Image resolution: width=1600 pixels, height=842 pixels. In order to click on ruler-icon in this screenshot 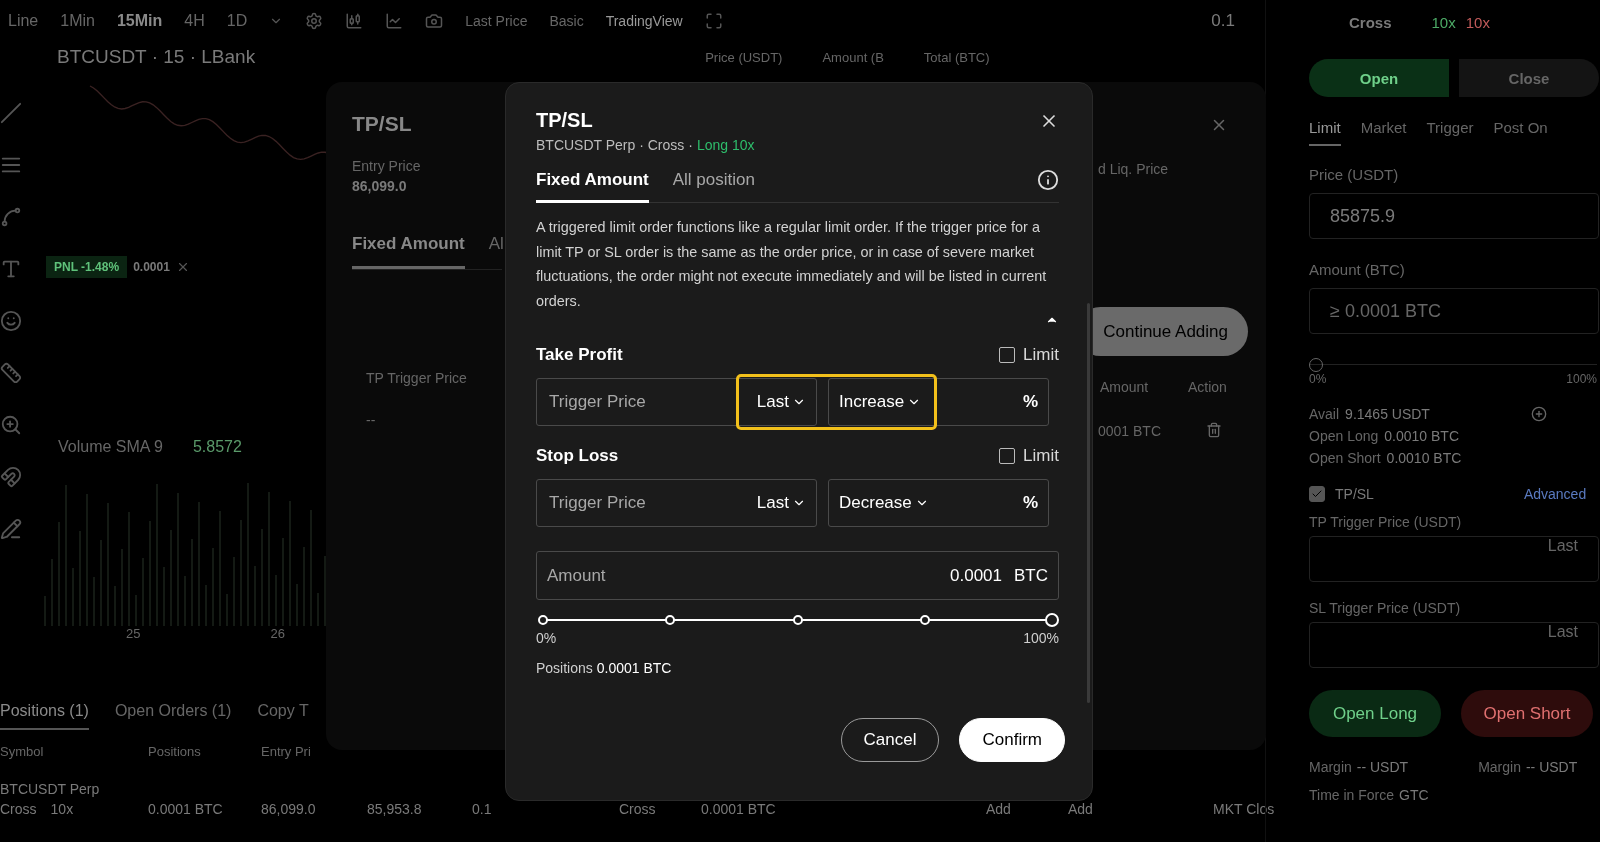, I will do `click(11, 373)`.